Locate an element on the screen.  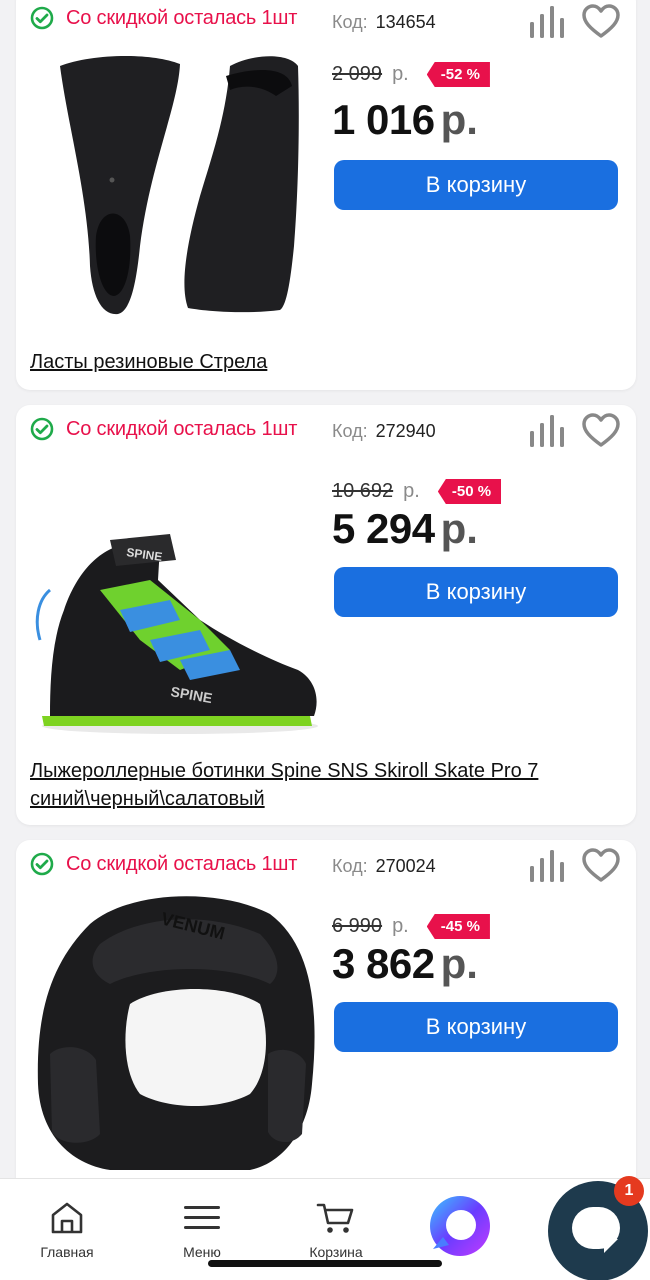
menu-icon is located at coordinates (202, 1217).